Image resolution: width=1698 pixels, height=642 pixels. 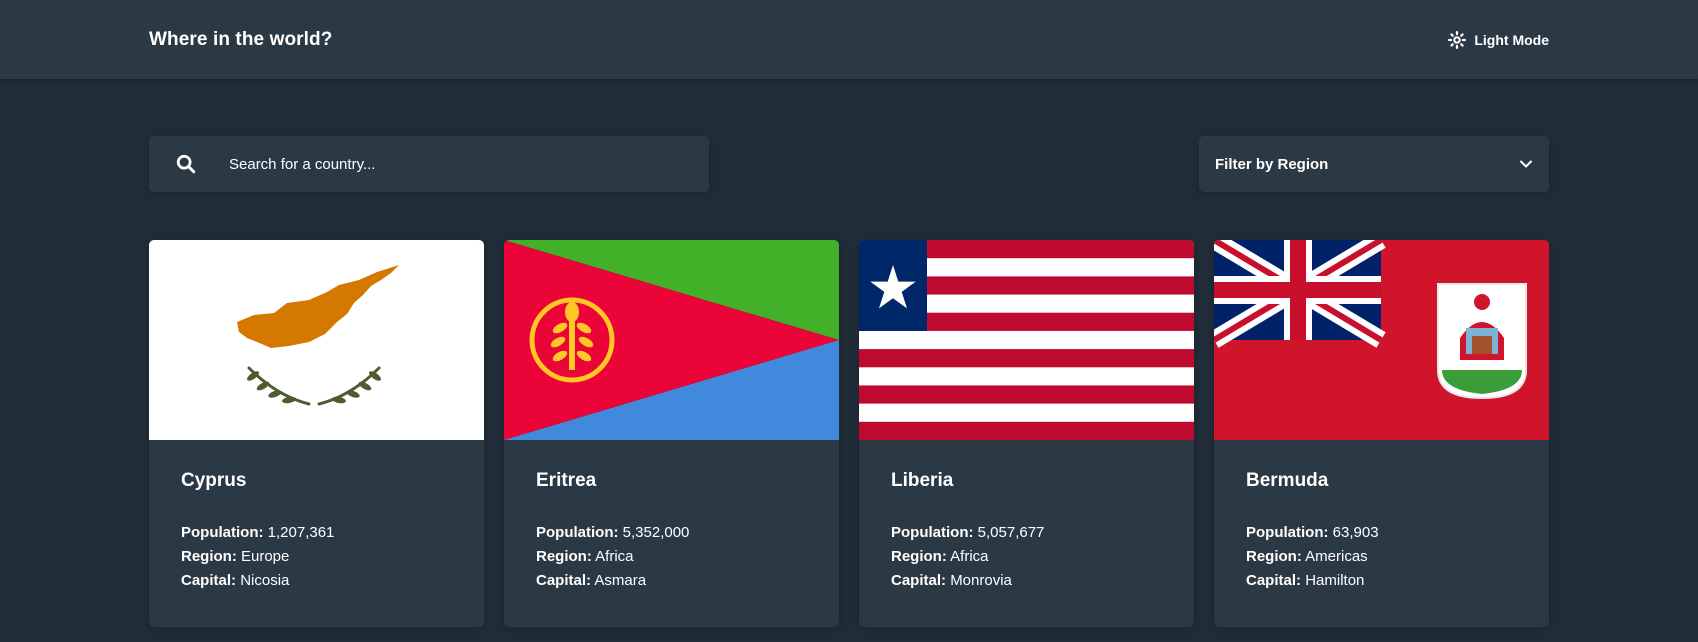 What do you see at coordinates (1026, 340) in the screenshot?
I see `liberia-flag` at bounding box center [1026, 340].